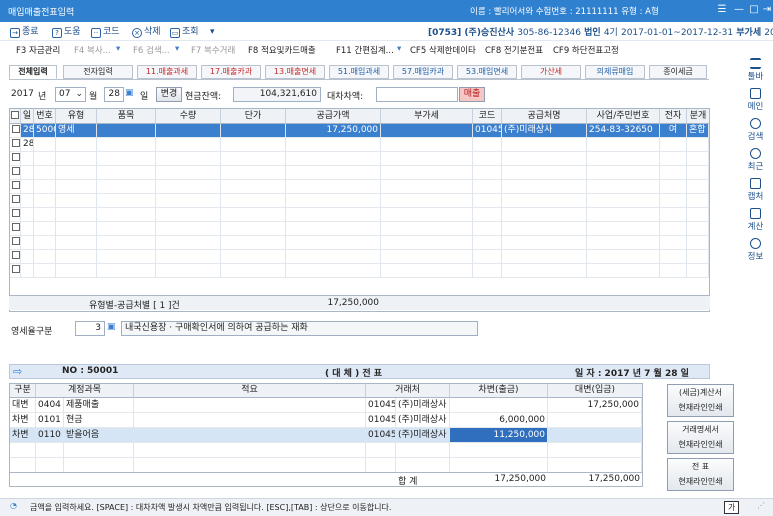  Describe the element at coordinates (698, 145) in the screenshot. I see `cell-journal` at that location.